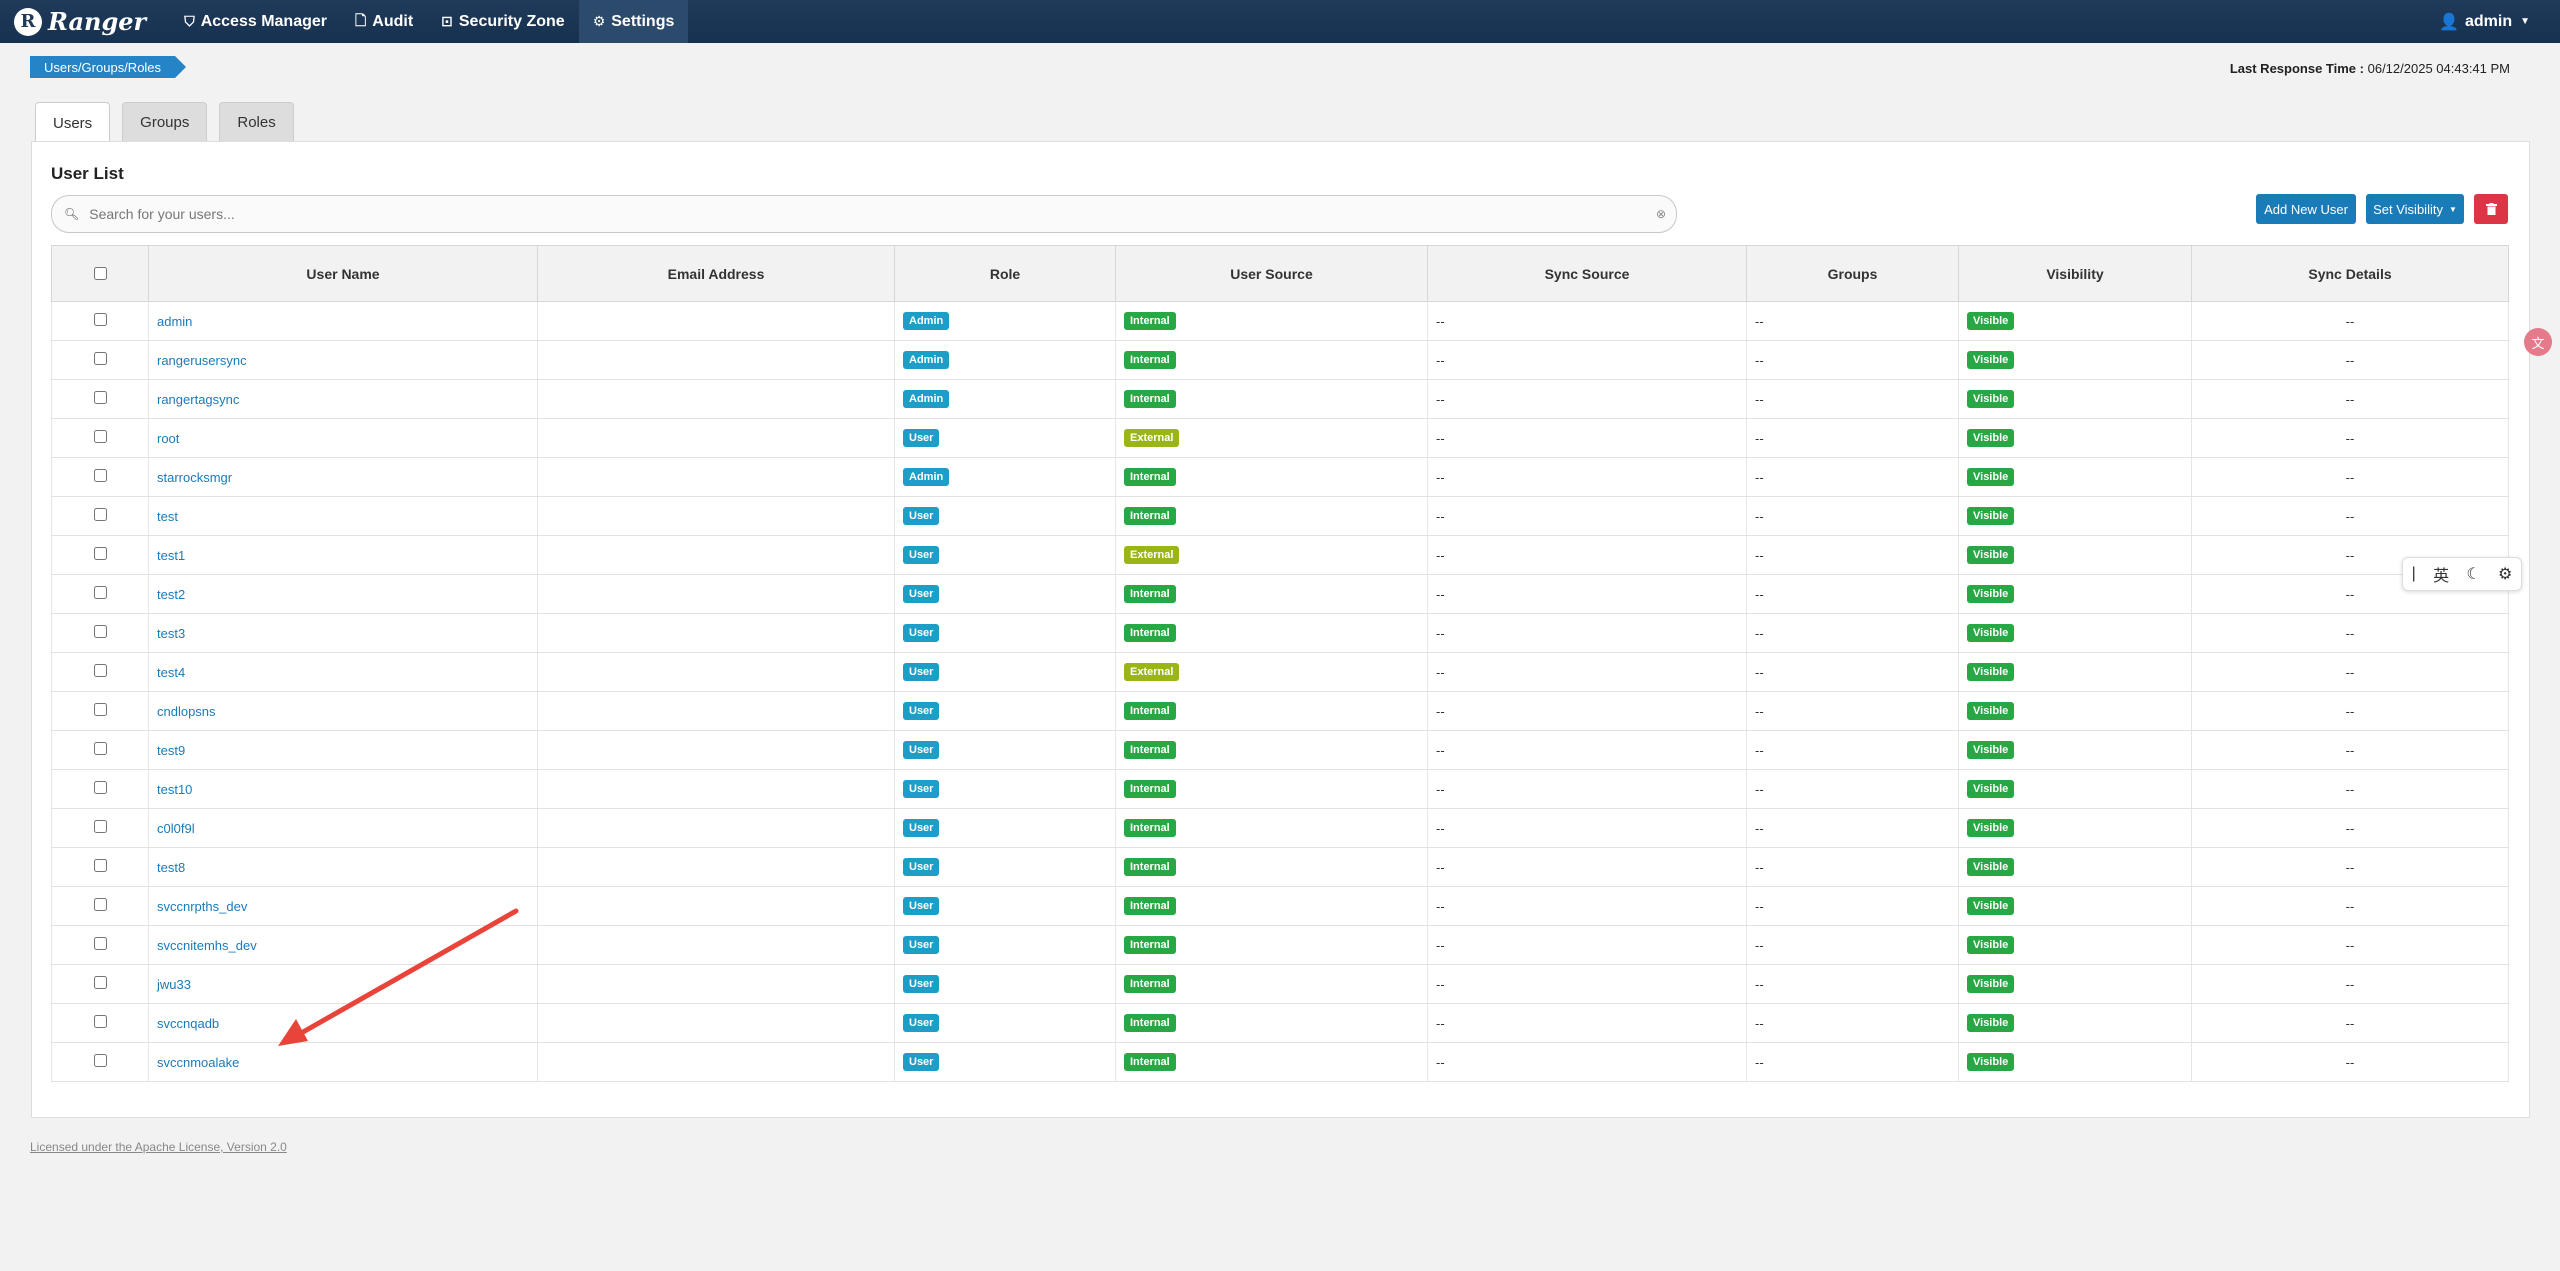  Describe the element at coordinates (198, 399) in the screenshot. I see `user-name-link: rangertagsync` at that location.